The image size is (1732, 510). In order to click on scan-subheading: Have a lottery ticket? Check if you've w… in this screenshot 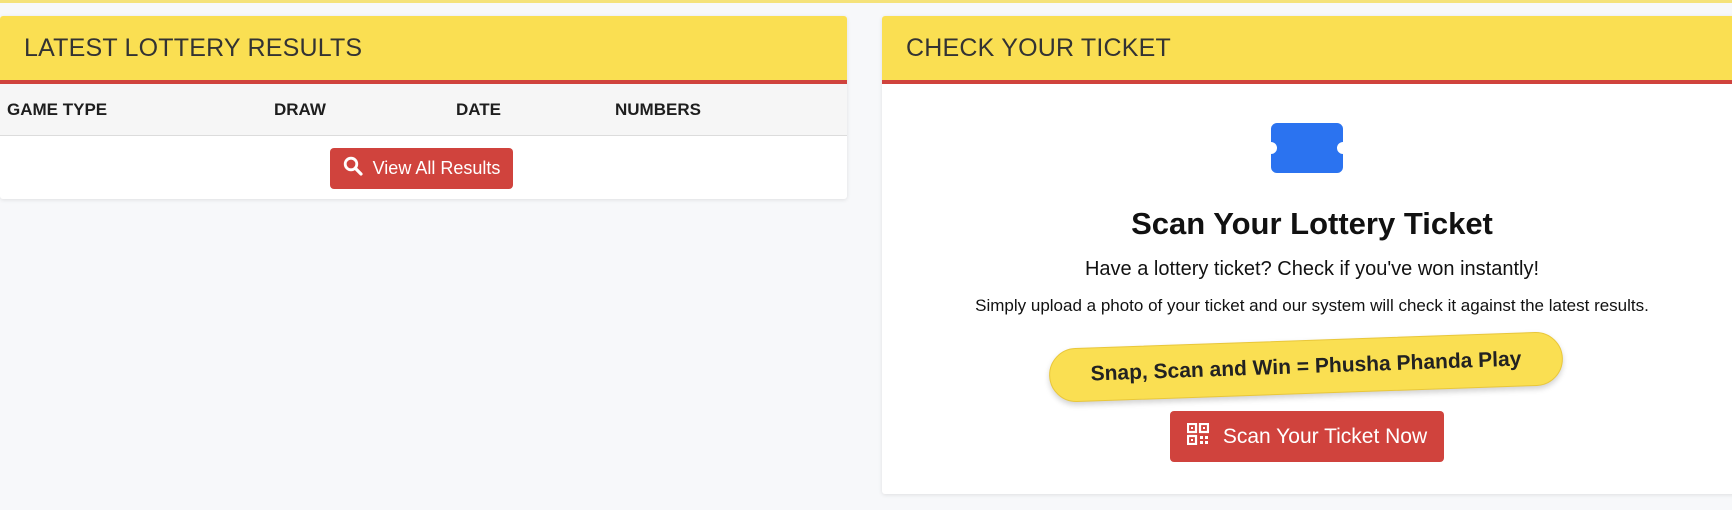, I will do `click(1312, 269)`.